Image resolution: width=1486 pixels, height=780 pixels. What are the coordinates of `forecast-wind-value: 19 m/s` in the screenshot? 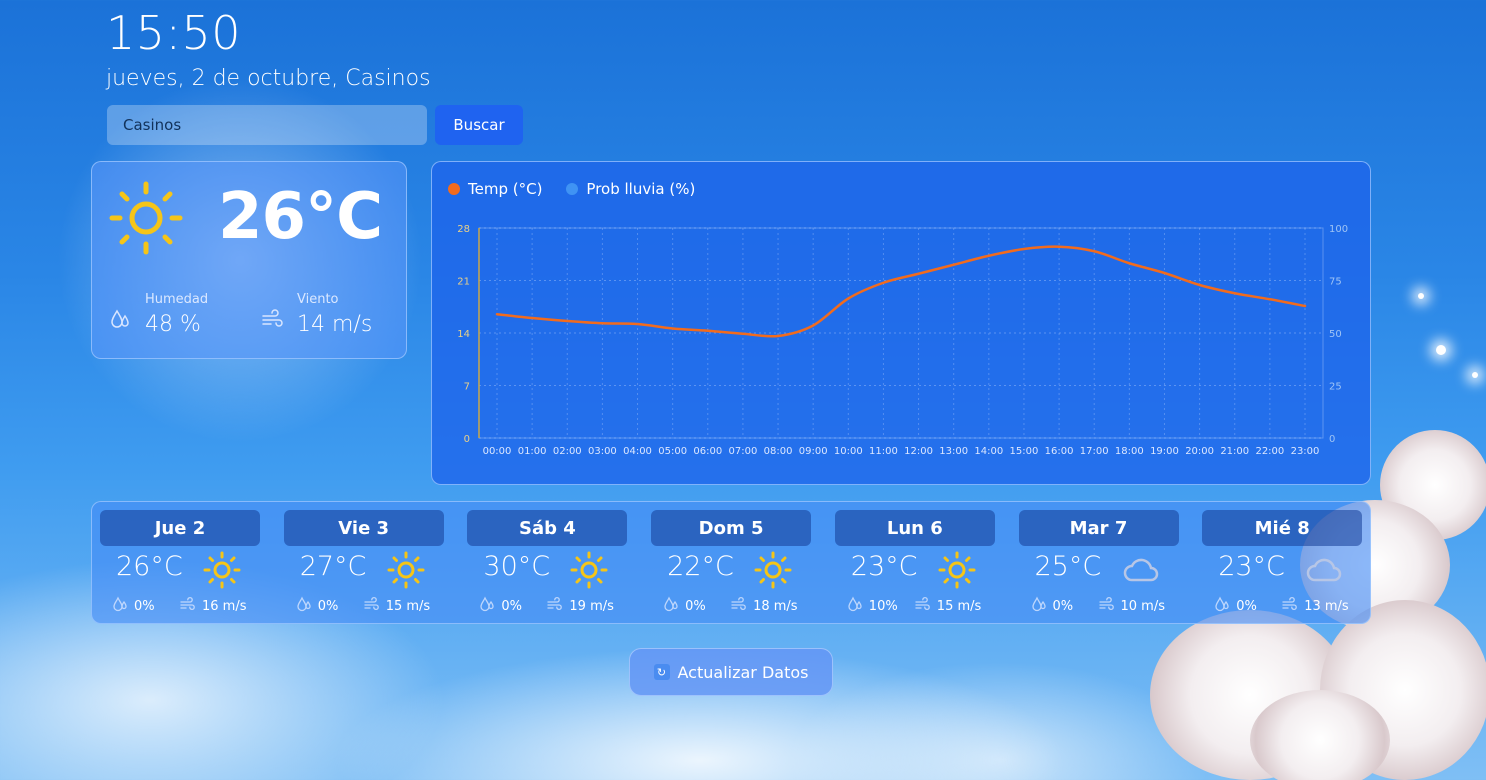 It's located at (591, 606).